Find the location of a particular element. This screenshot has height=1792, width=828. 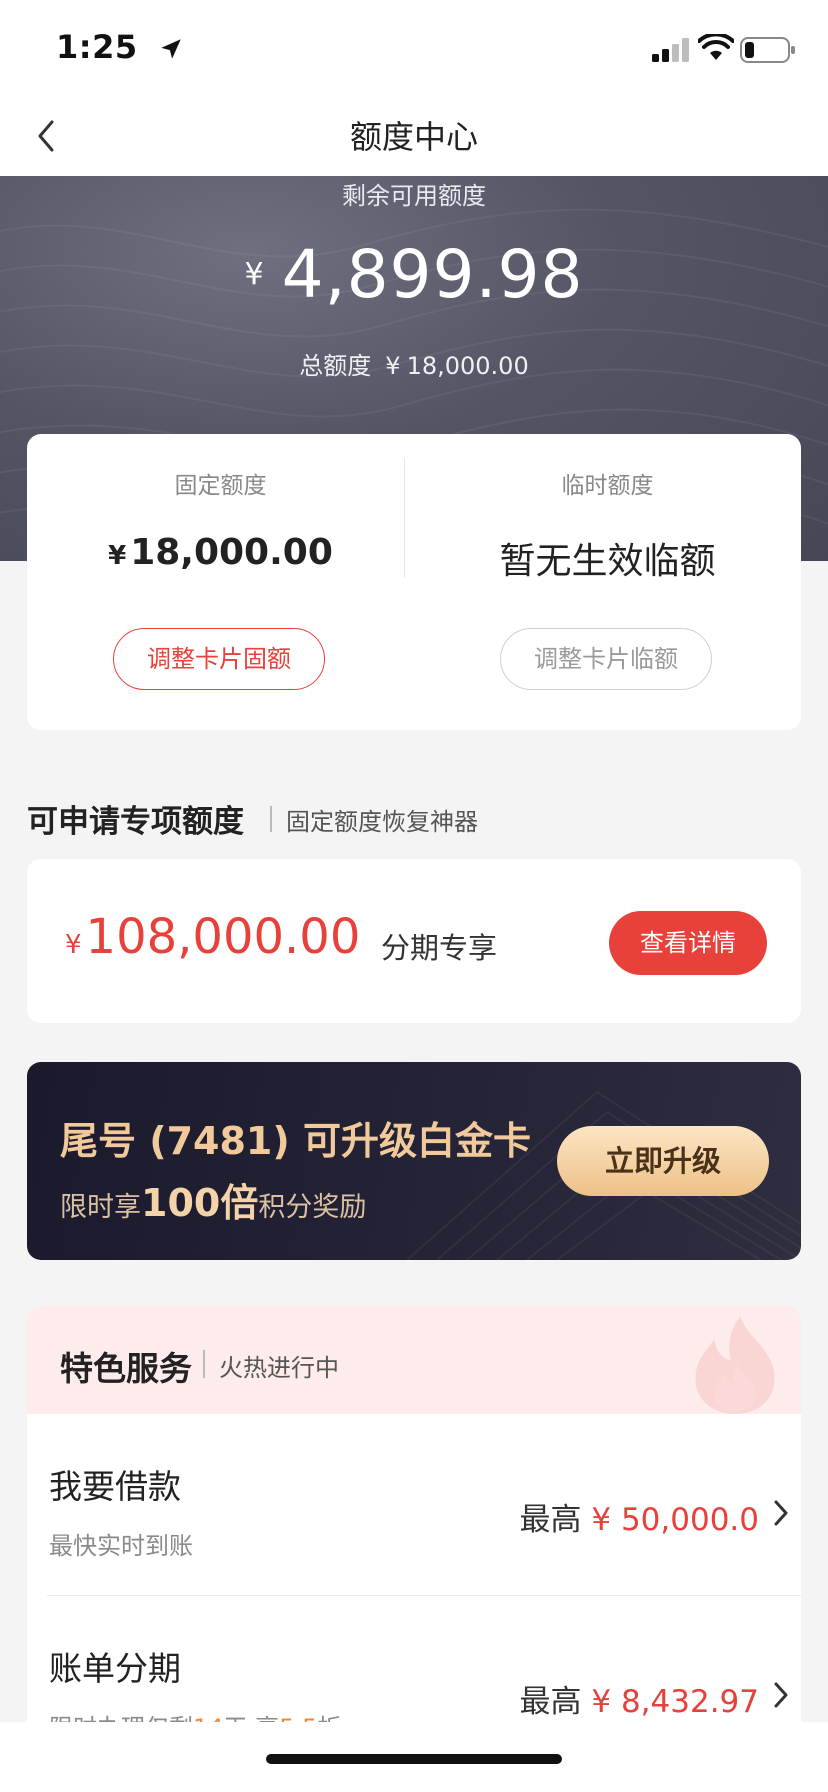

adjust-temp-limit-button: 调整卡片临额 is located at coordinates (606, 659).